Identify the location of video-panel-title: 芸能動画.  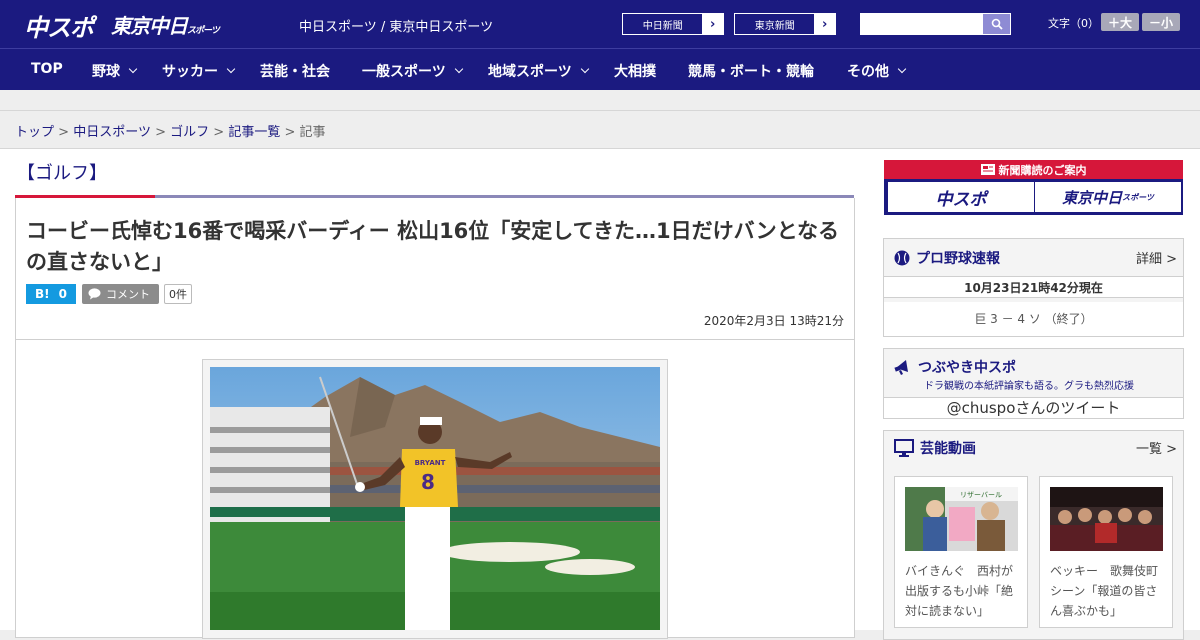
(935, 448).